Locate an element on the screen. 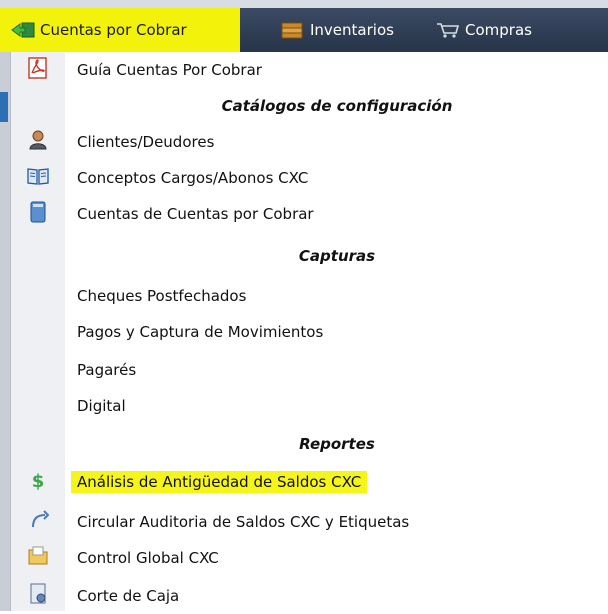  menu-item-cuentas-de-cuentas: Cuentas de Cuentas por Cobrar is located at coordinates (309, 214).